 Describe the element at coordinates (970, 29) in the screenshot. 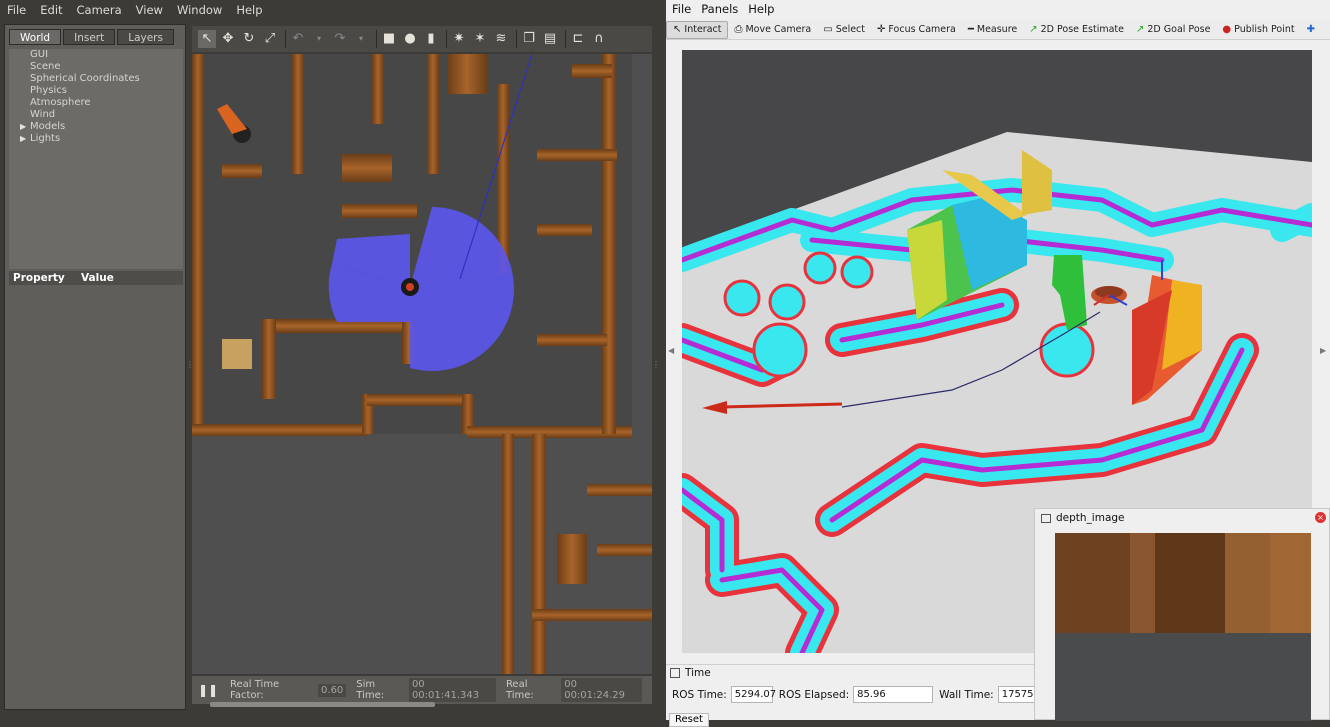

I see `ruler-icon: ━` at that location.